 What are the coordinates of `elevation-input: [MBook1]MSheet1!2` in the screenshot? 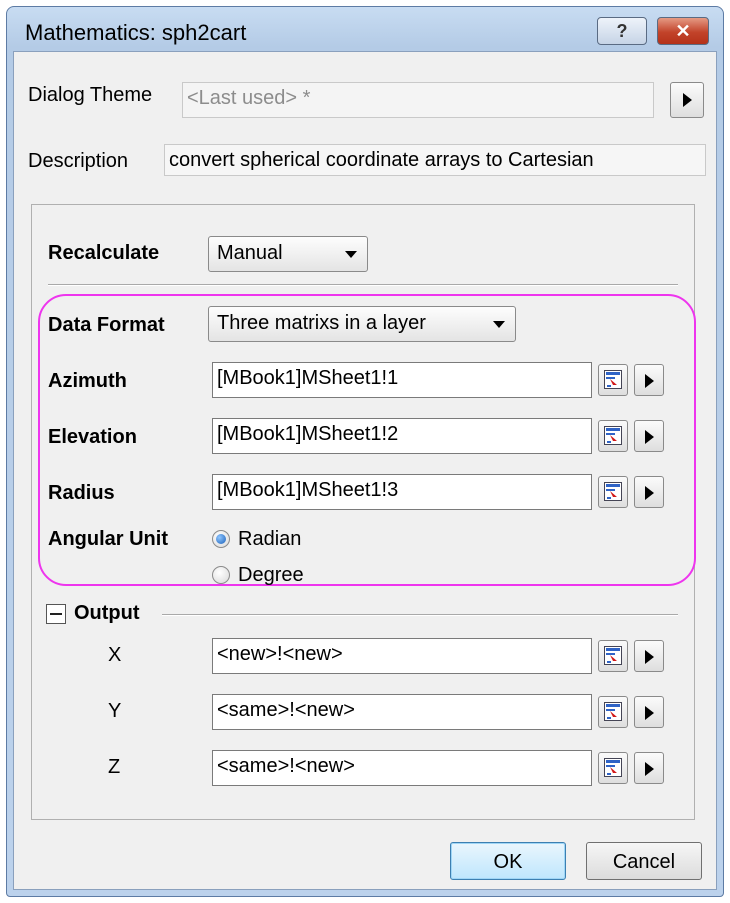 It's located at (402, 436).